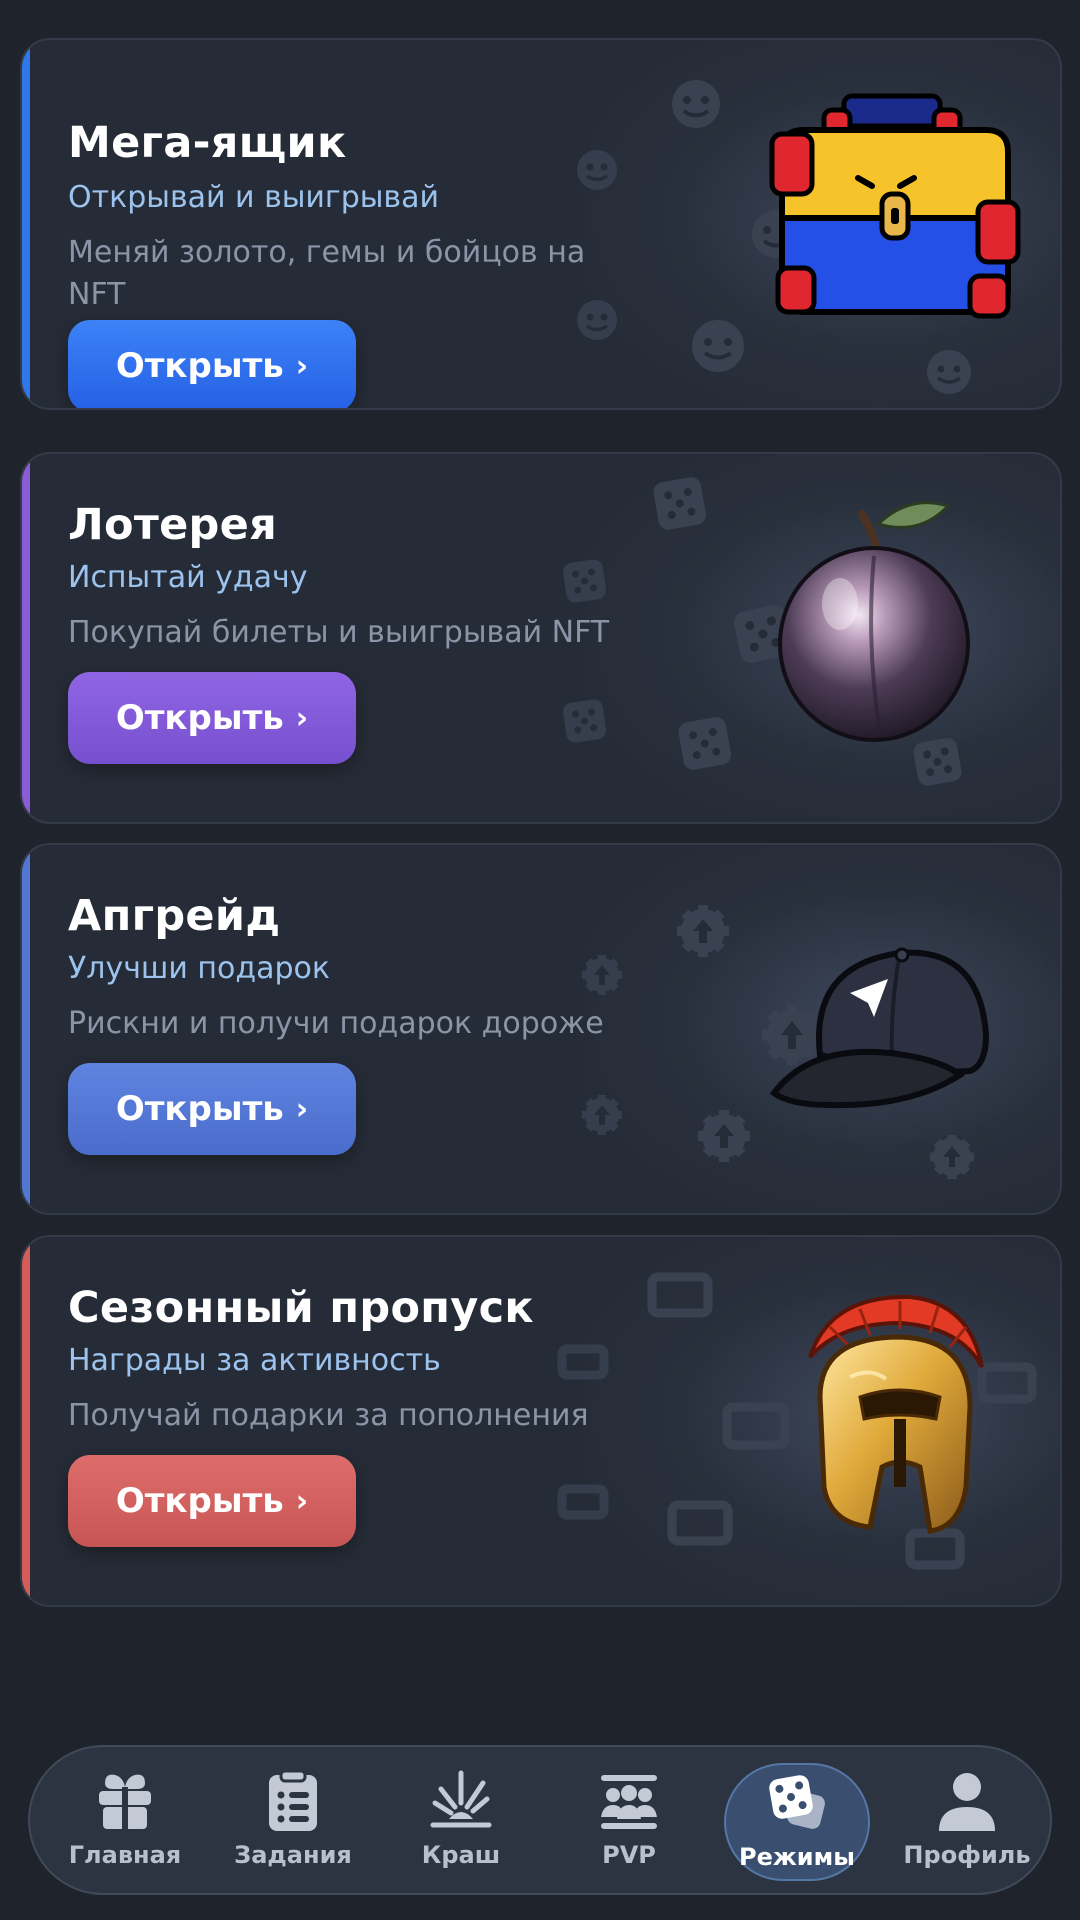 Image resolution: width=1080 pixels, height=1920 pixels. Describe the element at coordinates (174, 916) in the screenshot. I see `card-title: Апгрейд` at that location.